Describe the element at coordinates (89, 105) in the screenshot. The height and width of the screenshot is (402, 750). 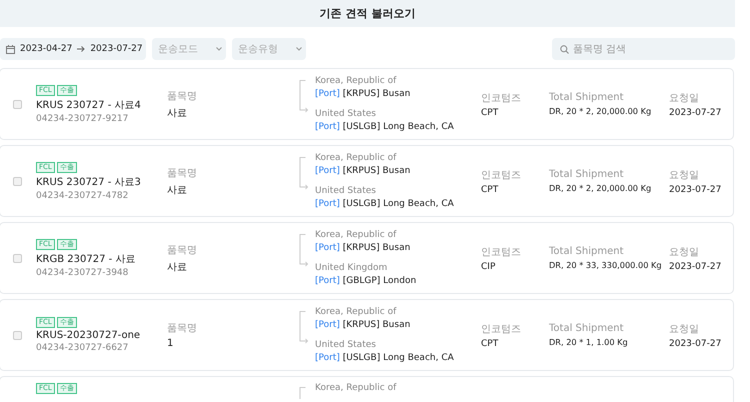
I see `quote-name: KRUS 230727 - 사료4` at that location.